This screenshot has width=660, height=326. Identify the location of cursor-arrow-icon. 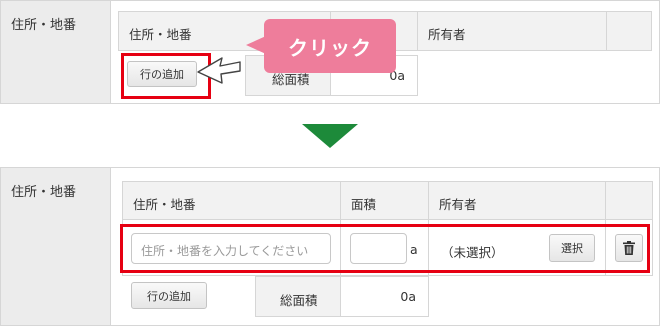
(219, 70).